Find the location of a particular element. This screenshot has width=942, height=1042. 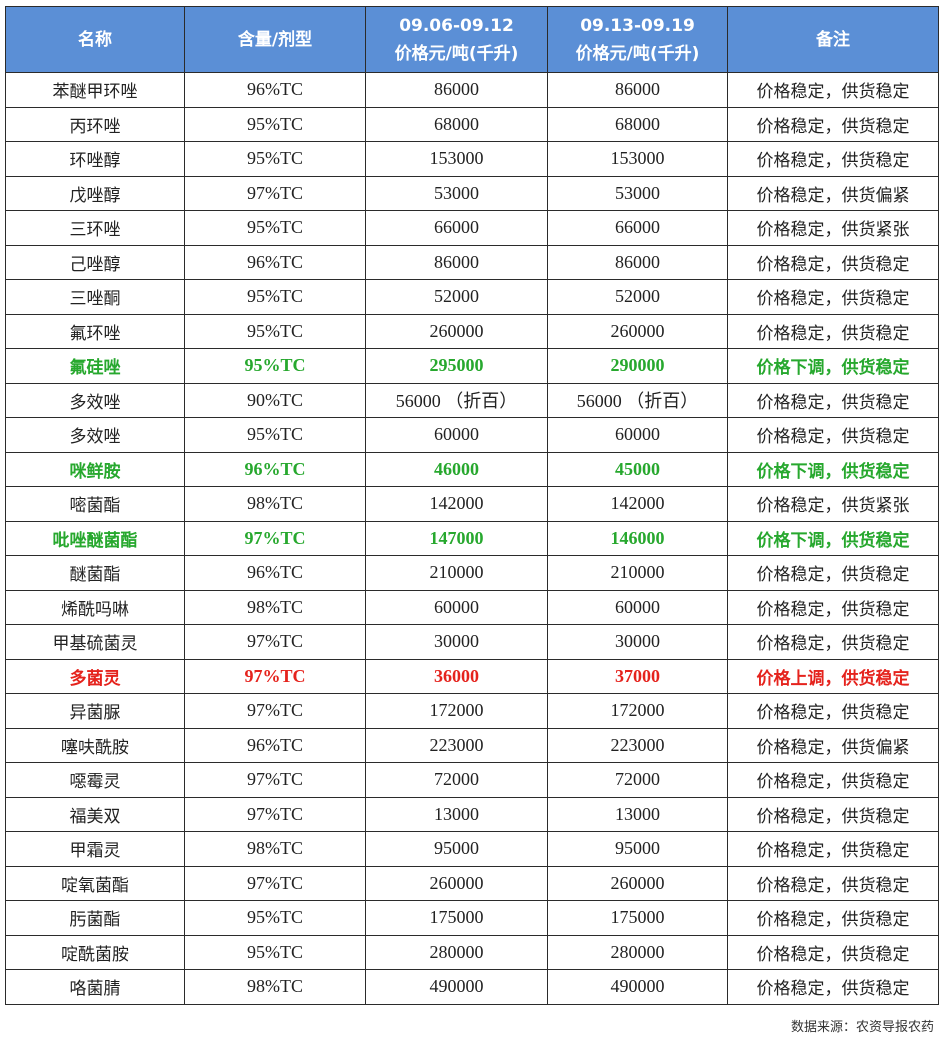

cell-price-week1: 66000 is located at coordinates (456, 228).